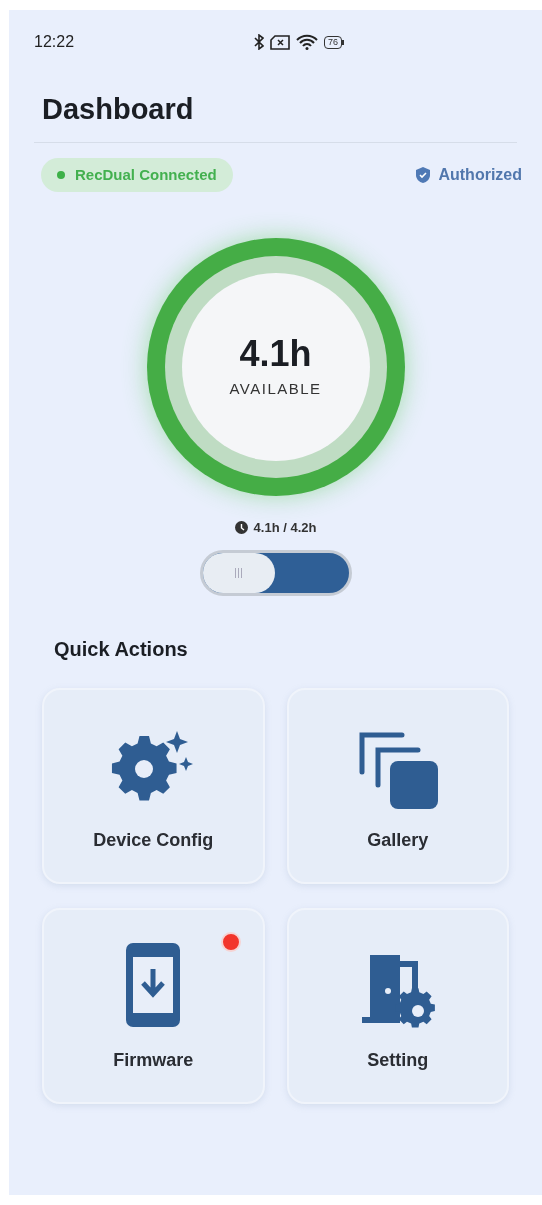 This screenshot has height=1205, width=542. Describe the element at coordinates (307, 42) in the screenshot. I see `wifi-icon` at that location.